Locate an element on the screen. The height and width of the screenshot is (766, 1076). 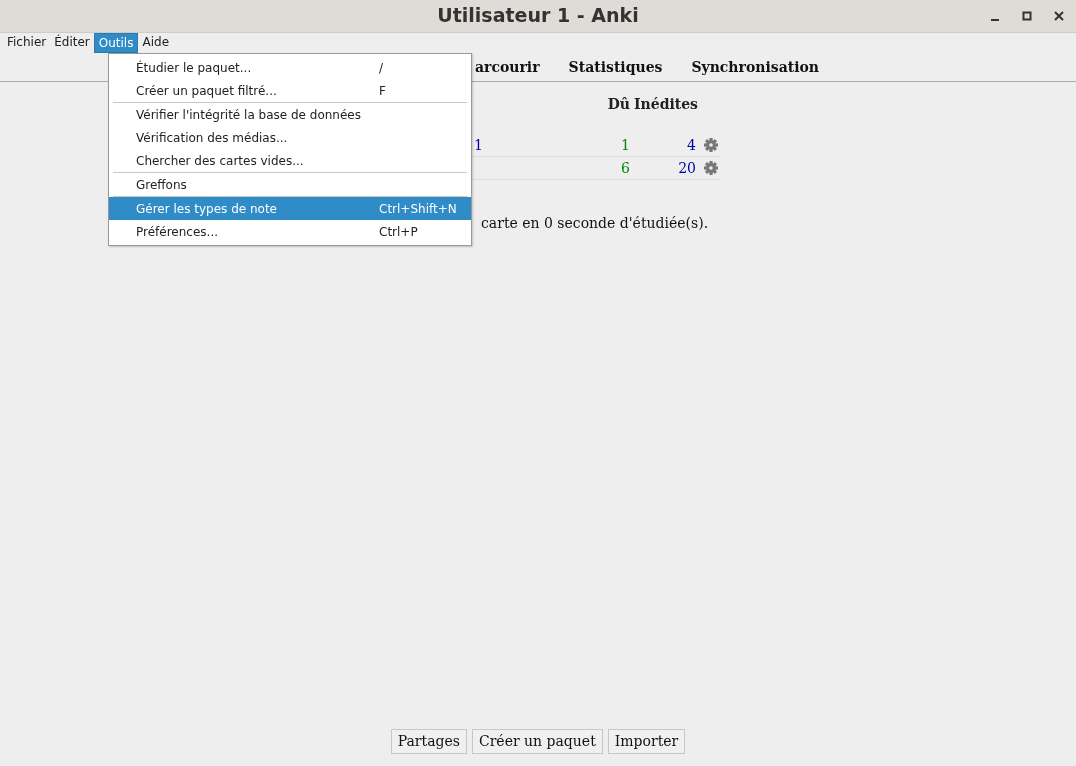
bottom-button: Partages is located at coordinates (428, 741).